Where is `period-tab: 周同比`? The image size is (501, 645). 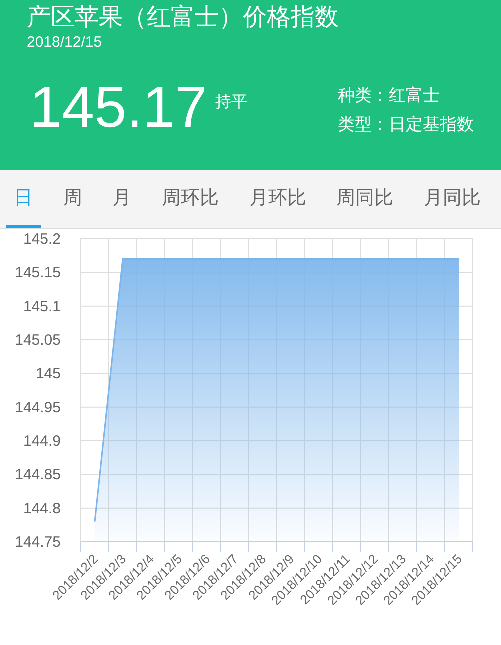 period-tab: 周同比 is located at coordinates (365, 199).